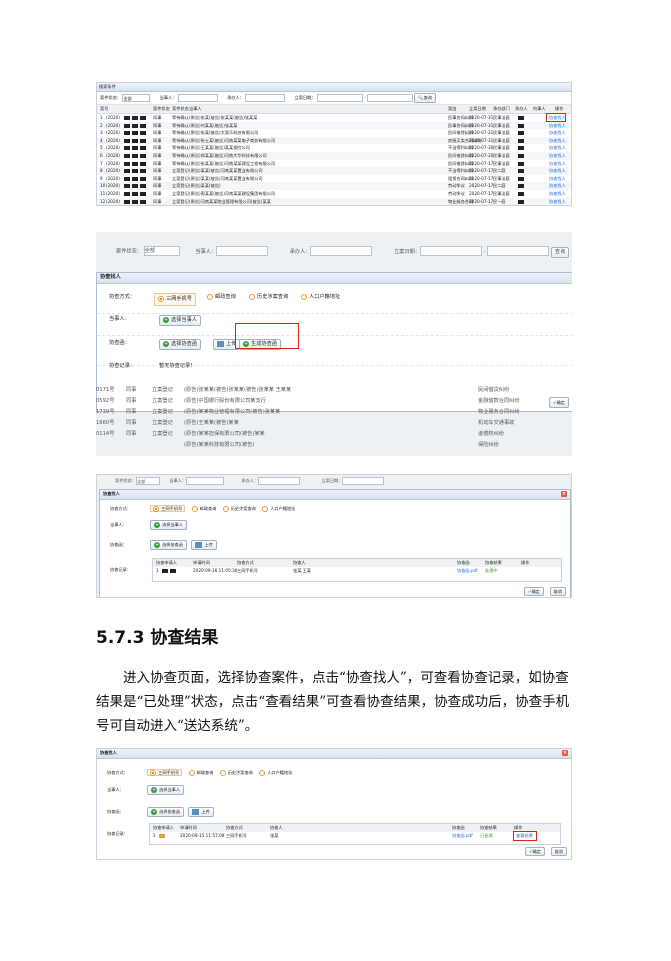 Image resolution: width=671 pixels, height=961 pixels. I want to click on cell-party: (原告)某某(被告), so click(205, 186).